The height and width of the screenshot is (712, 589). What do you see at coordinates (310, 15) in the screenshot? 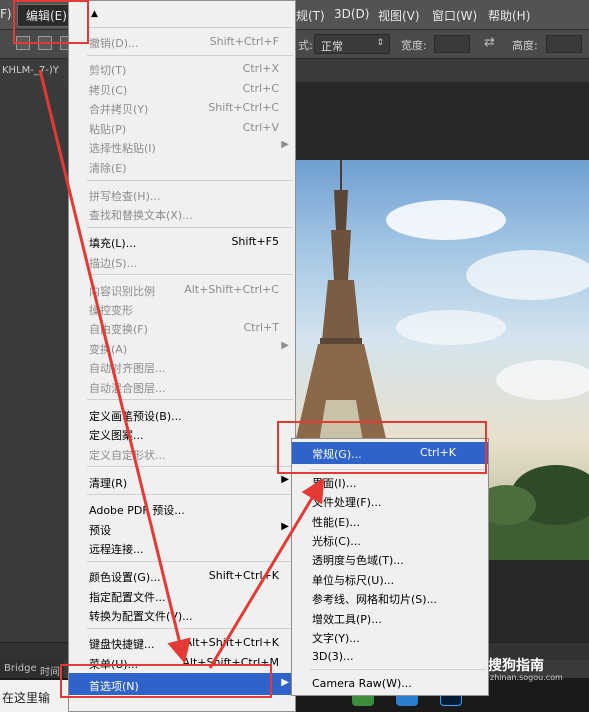
I see `menu-filter-fragment: 规(T)` at bounding box center [310, 15].